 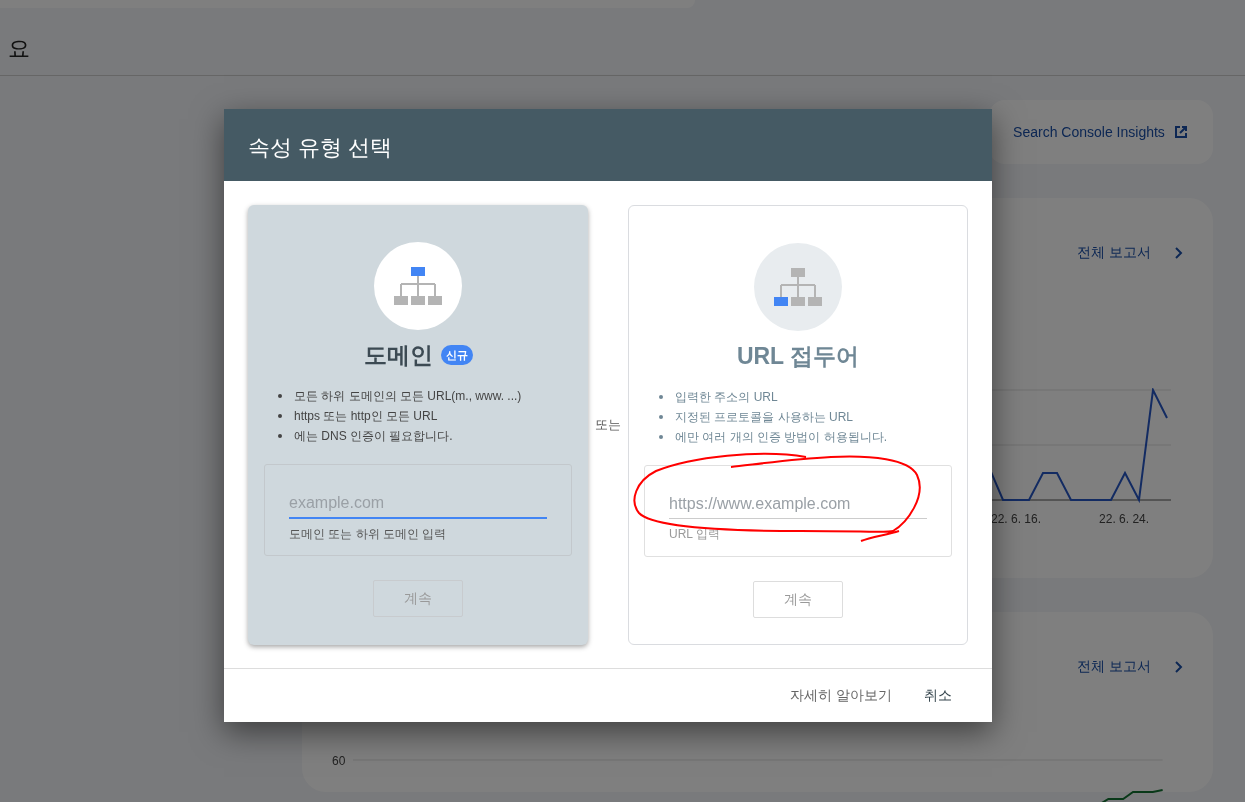 What do you see at coordinates (1016, 519) in the screenshot?
I see `axis-label: 22. 6. 16.` at bounding box center [1016, 519].